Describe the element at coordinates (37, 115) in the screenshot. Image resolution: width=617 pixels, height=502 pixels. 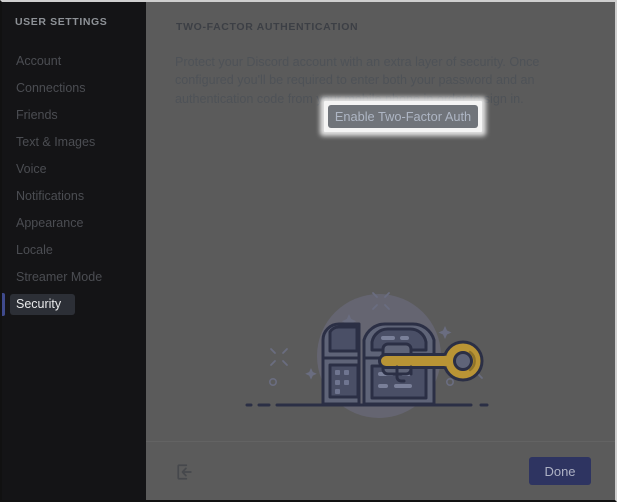
I see `sidebar-item-label: Friends` at that location.